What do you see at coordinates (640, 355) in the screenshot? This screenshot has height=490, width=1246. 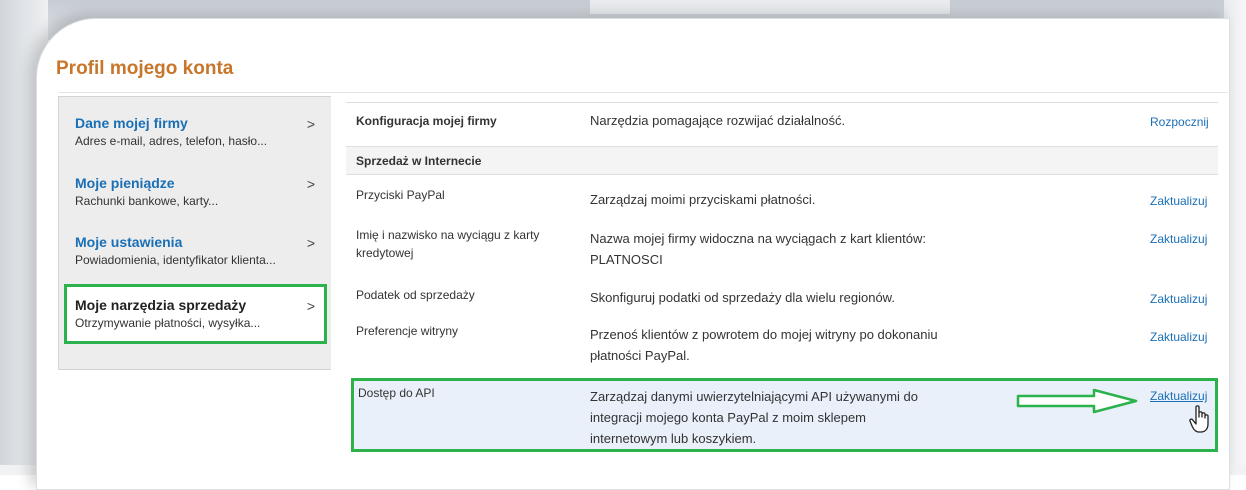 I see `row-desc-line: płatności PayPal.` at bounding box center [640, 355].